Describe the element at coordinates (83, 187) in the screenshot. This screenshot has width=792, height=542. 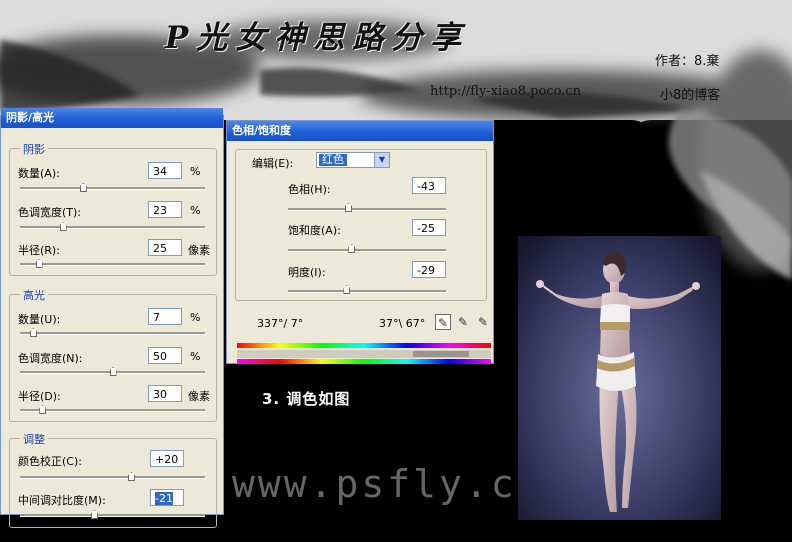
I see `shadow-amount-thumb` at that location.